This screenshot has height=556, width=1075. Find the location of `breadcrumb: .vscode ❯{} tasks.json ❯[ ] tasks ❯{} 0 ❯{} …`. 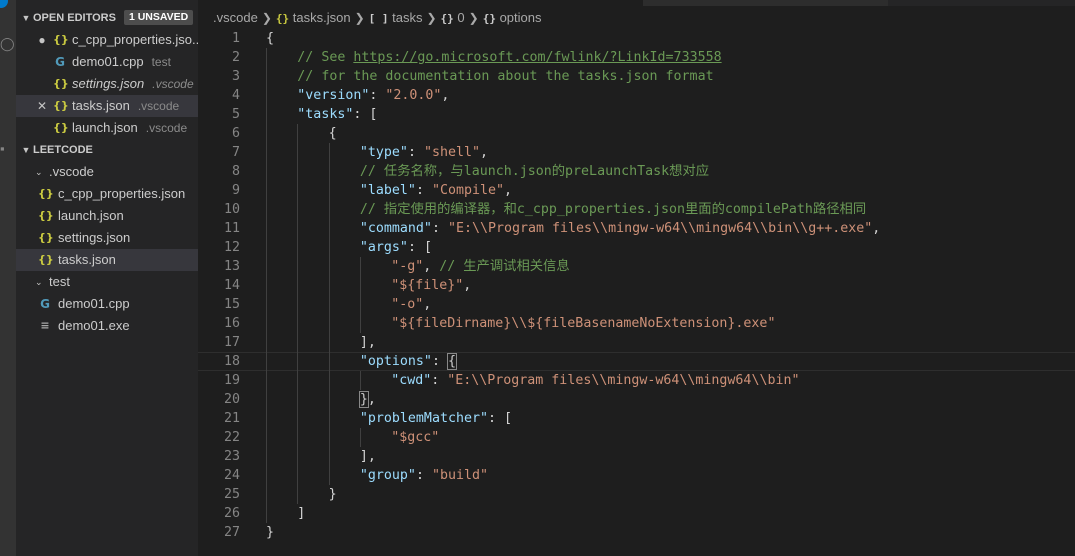

breadcrumb: .vscode ❯{} tasks.json ❯[ ] tasks ❯{} 0 ❯{} … is located at coordinates (370, 18).